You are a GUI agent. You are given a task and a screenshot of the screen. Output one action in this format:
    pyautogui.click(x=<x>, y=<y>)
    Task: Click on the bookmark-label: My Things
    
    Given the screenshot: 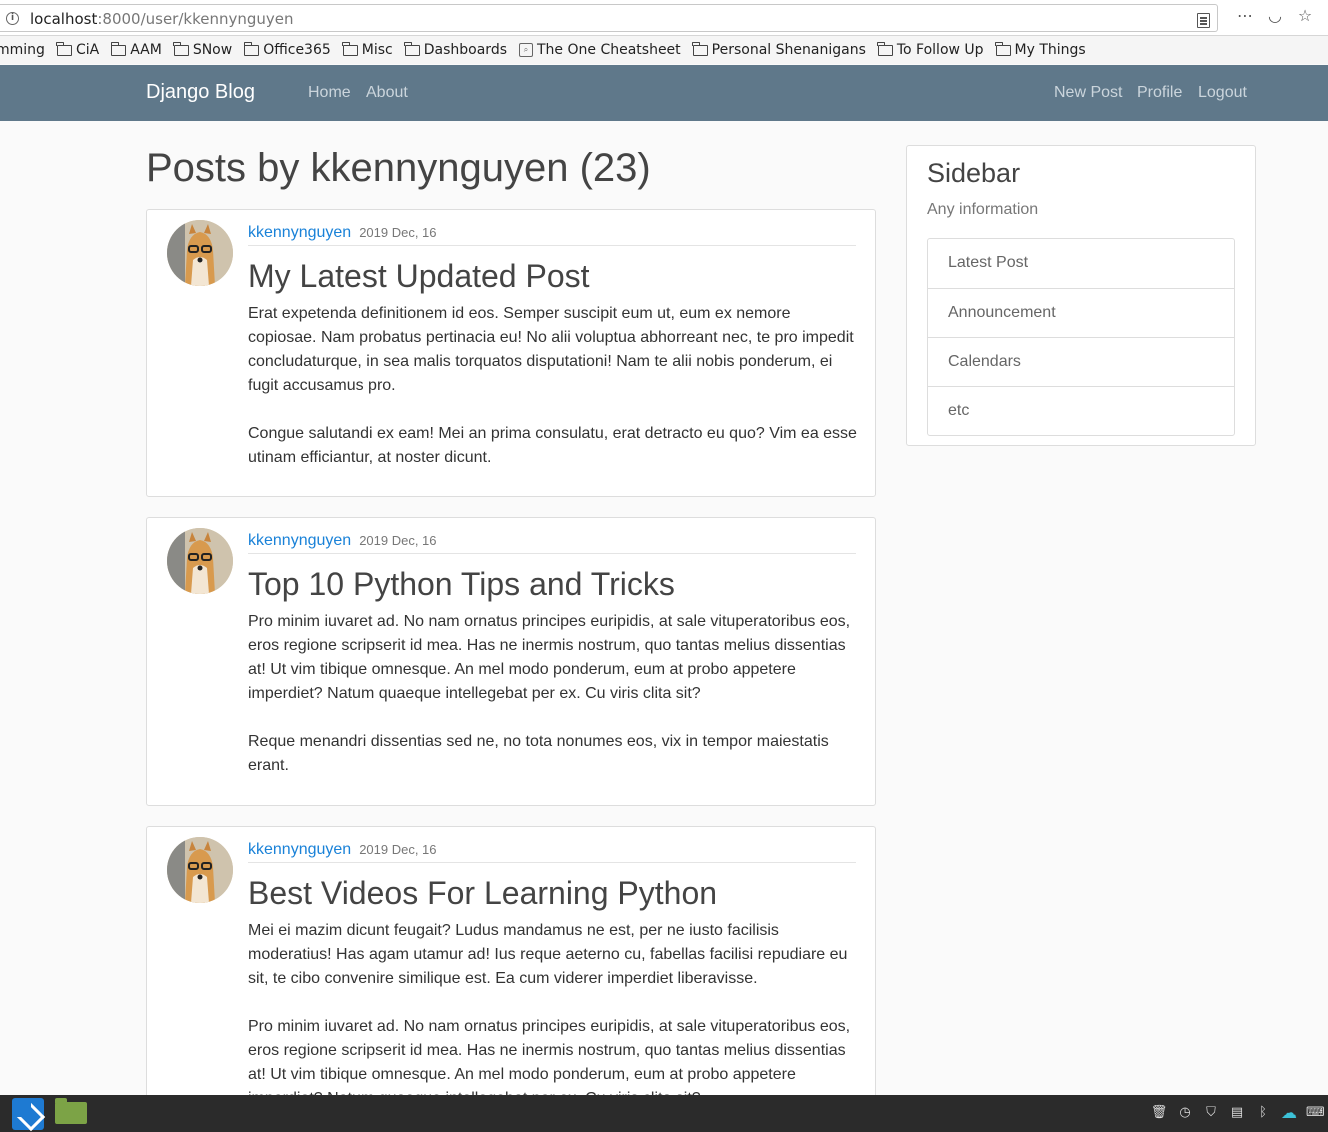 What is the action you would take?
    pyautogui.click(x=1050, y=50)
    